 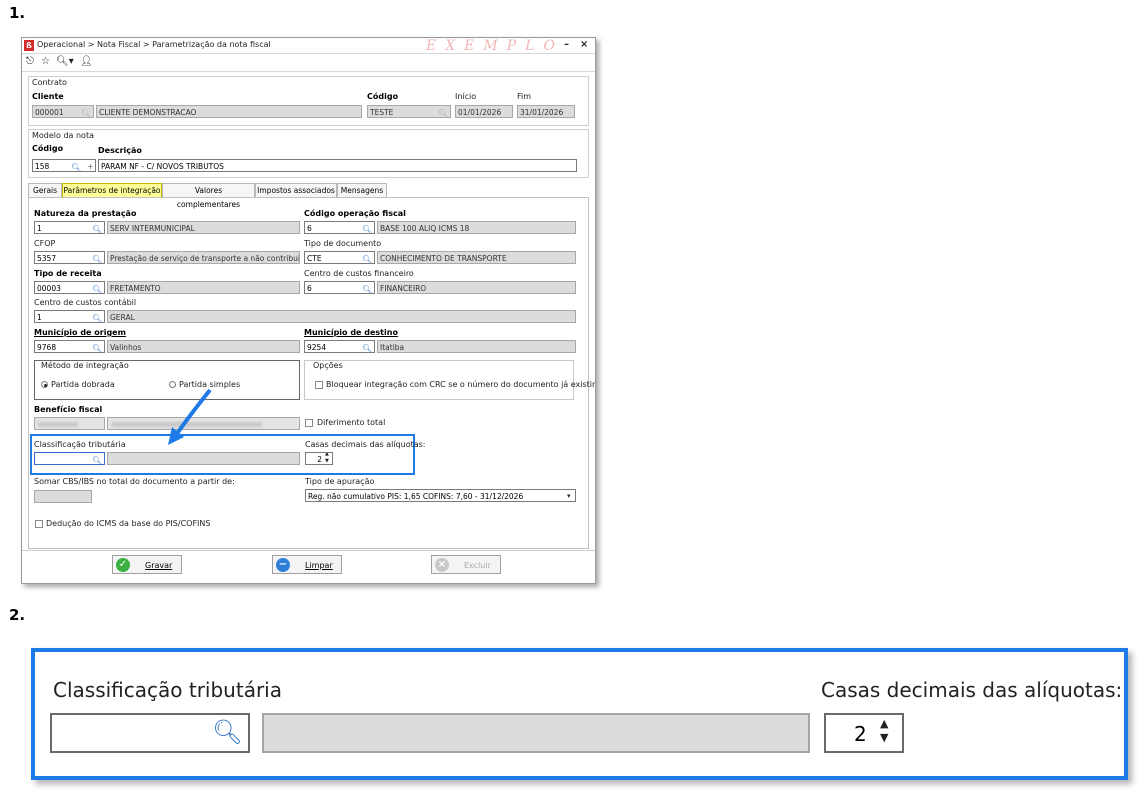 I want to click on pointer-arrow, so click(x=190, y=416).